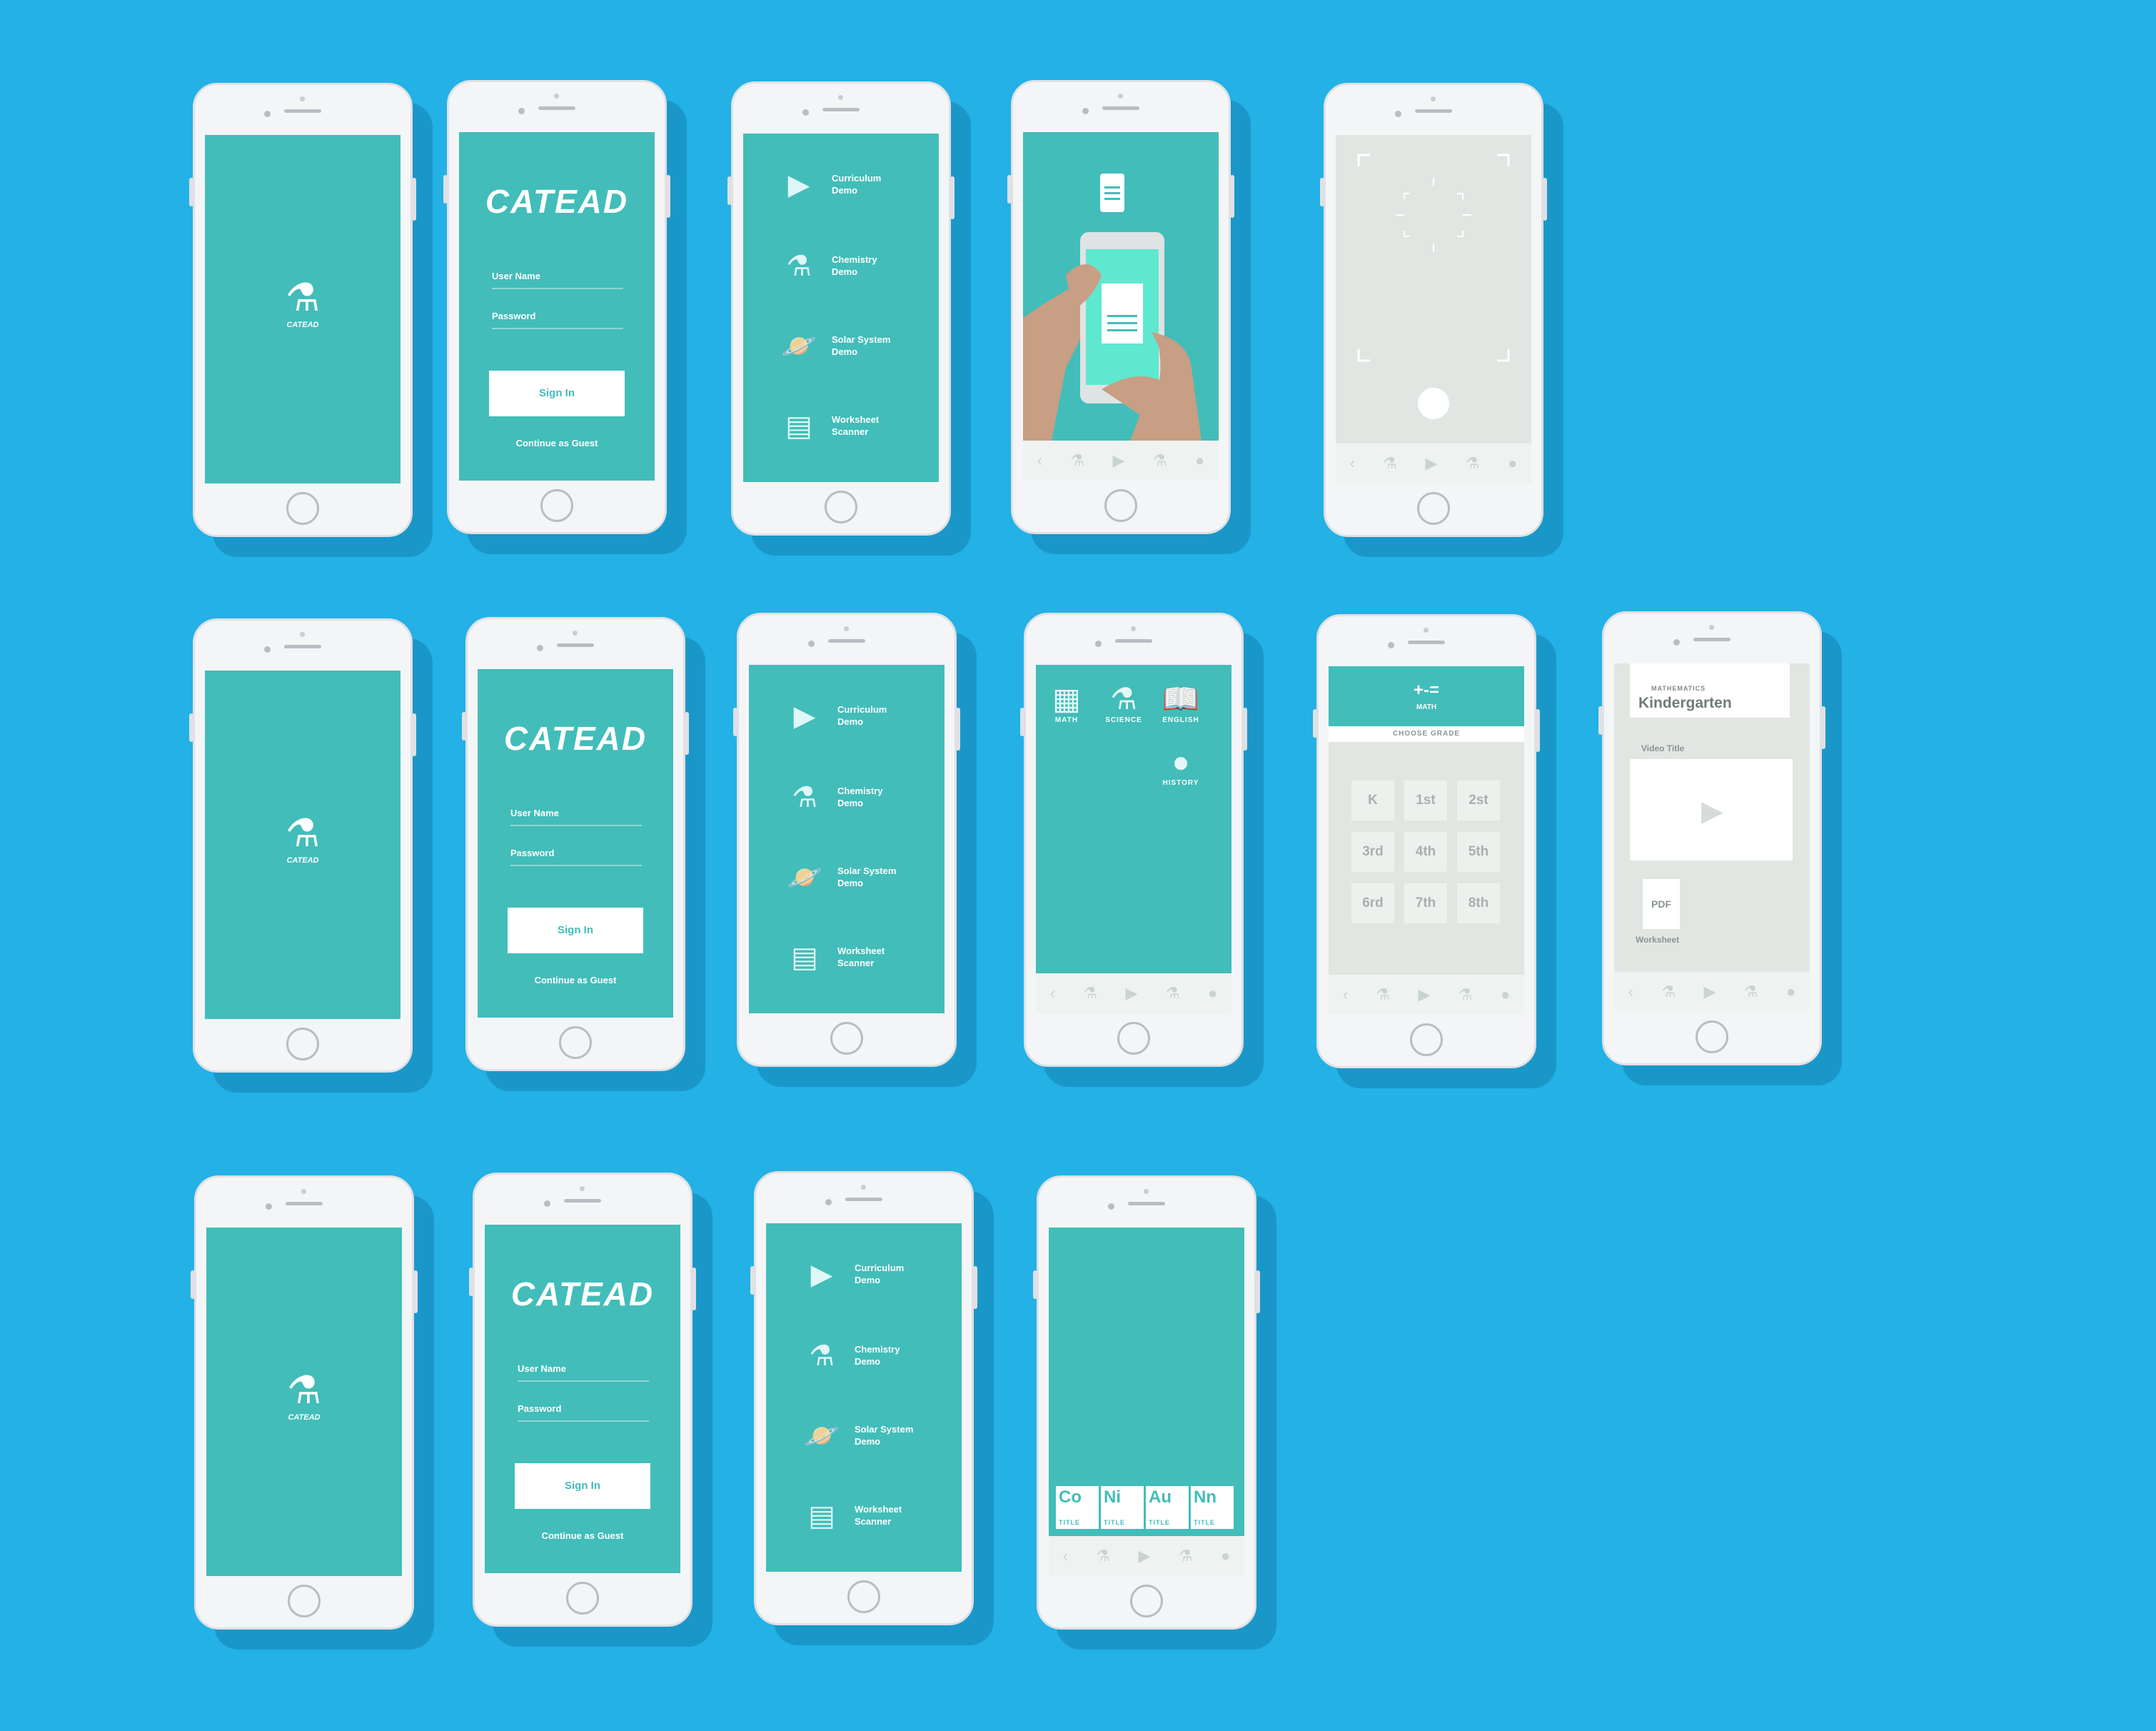 The width and height of the screenshot is (2156, 1731). I want to click on element-title: TITLE, so click(1160, 1522).